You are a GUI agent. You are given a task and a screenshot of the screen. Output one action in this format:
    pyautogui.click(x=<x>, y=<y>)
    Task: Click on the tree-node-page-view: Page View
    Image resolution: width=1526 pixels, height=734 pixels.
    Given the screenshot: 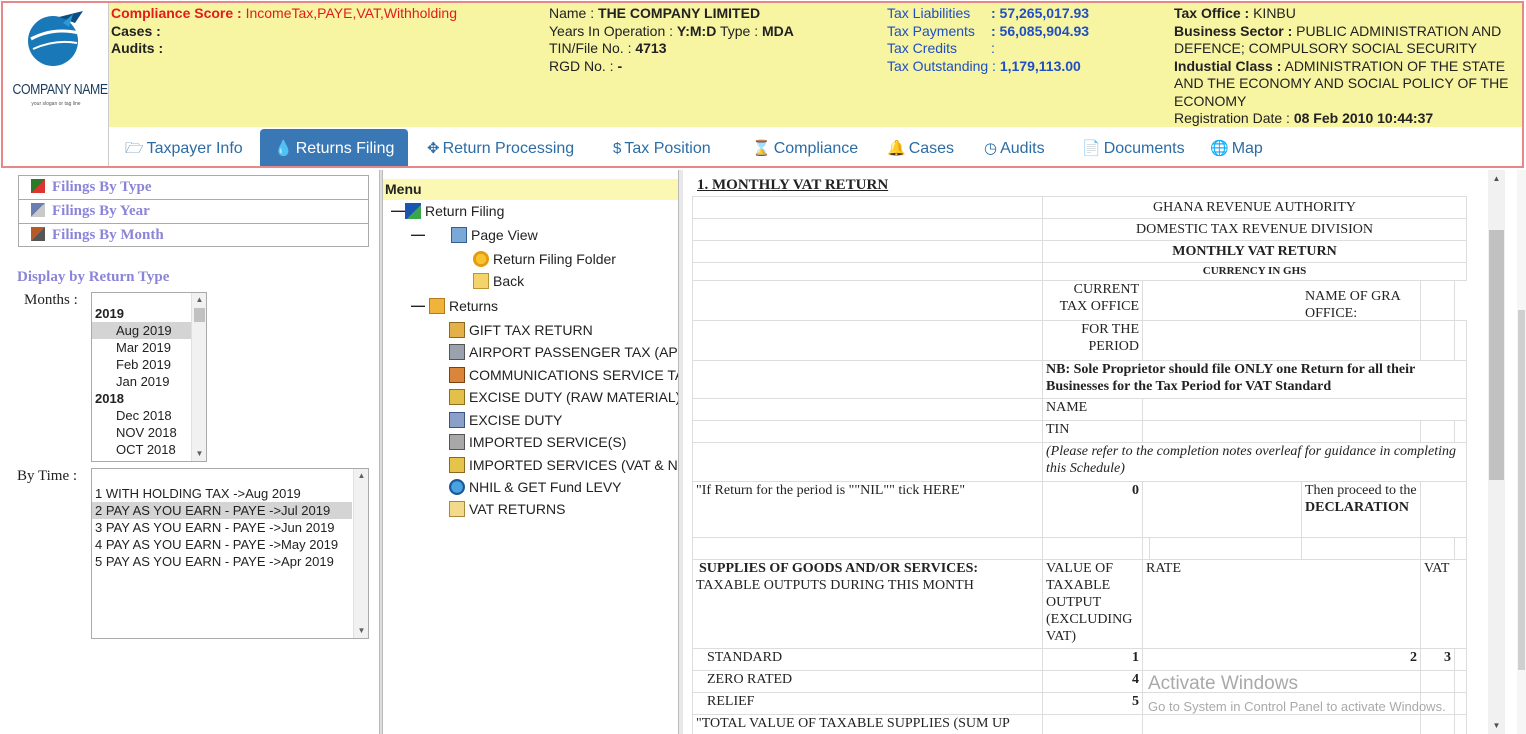 What is the action you would take?
    pyautogui.click(x=494, y=235)
    